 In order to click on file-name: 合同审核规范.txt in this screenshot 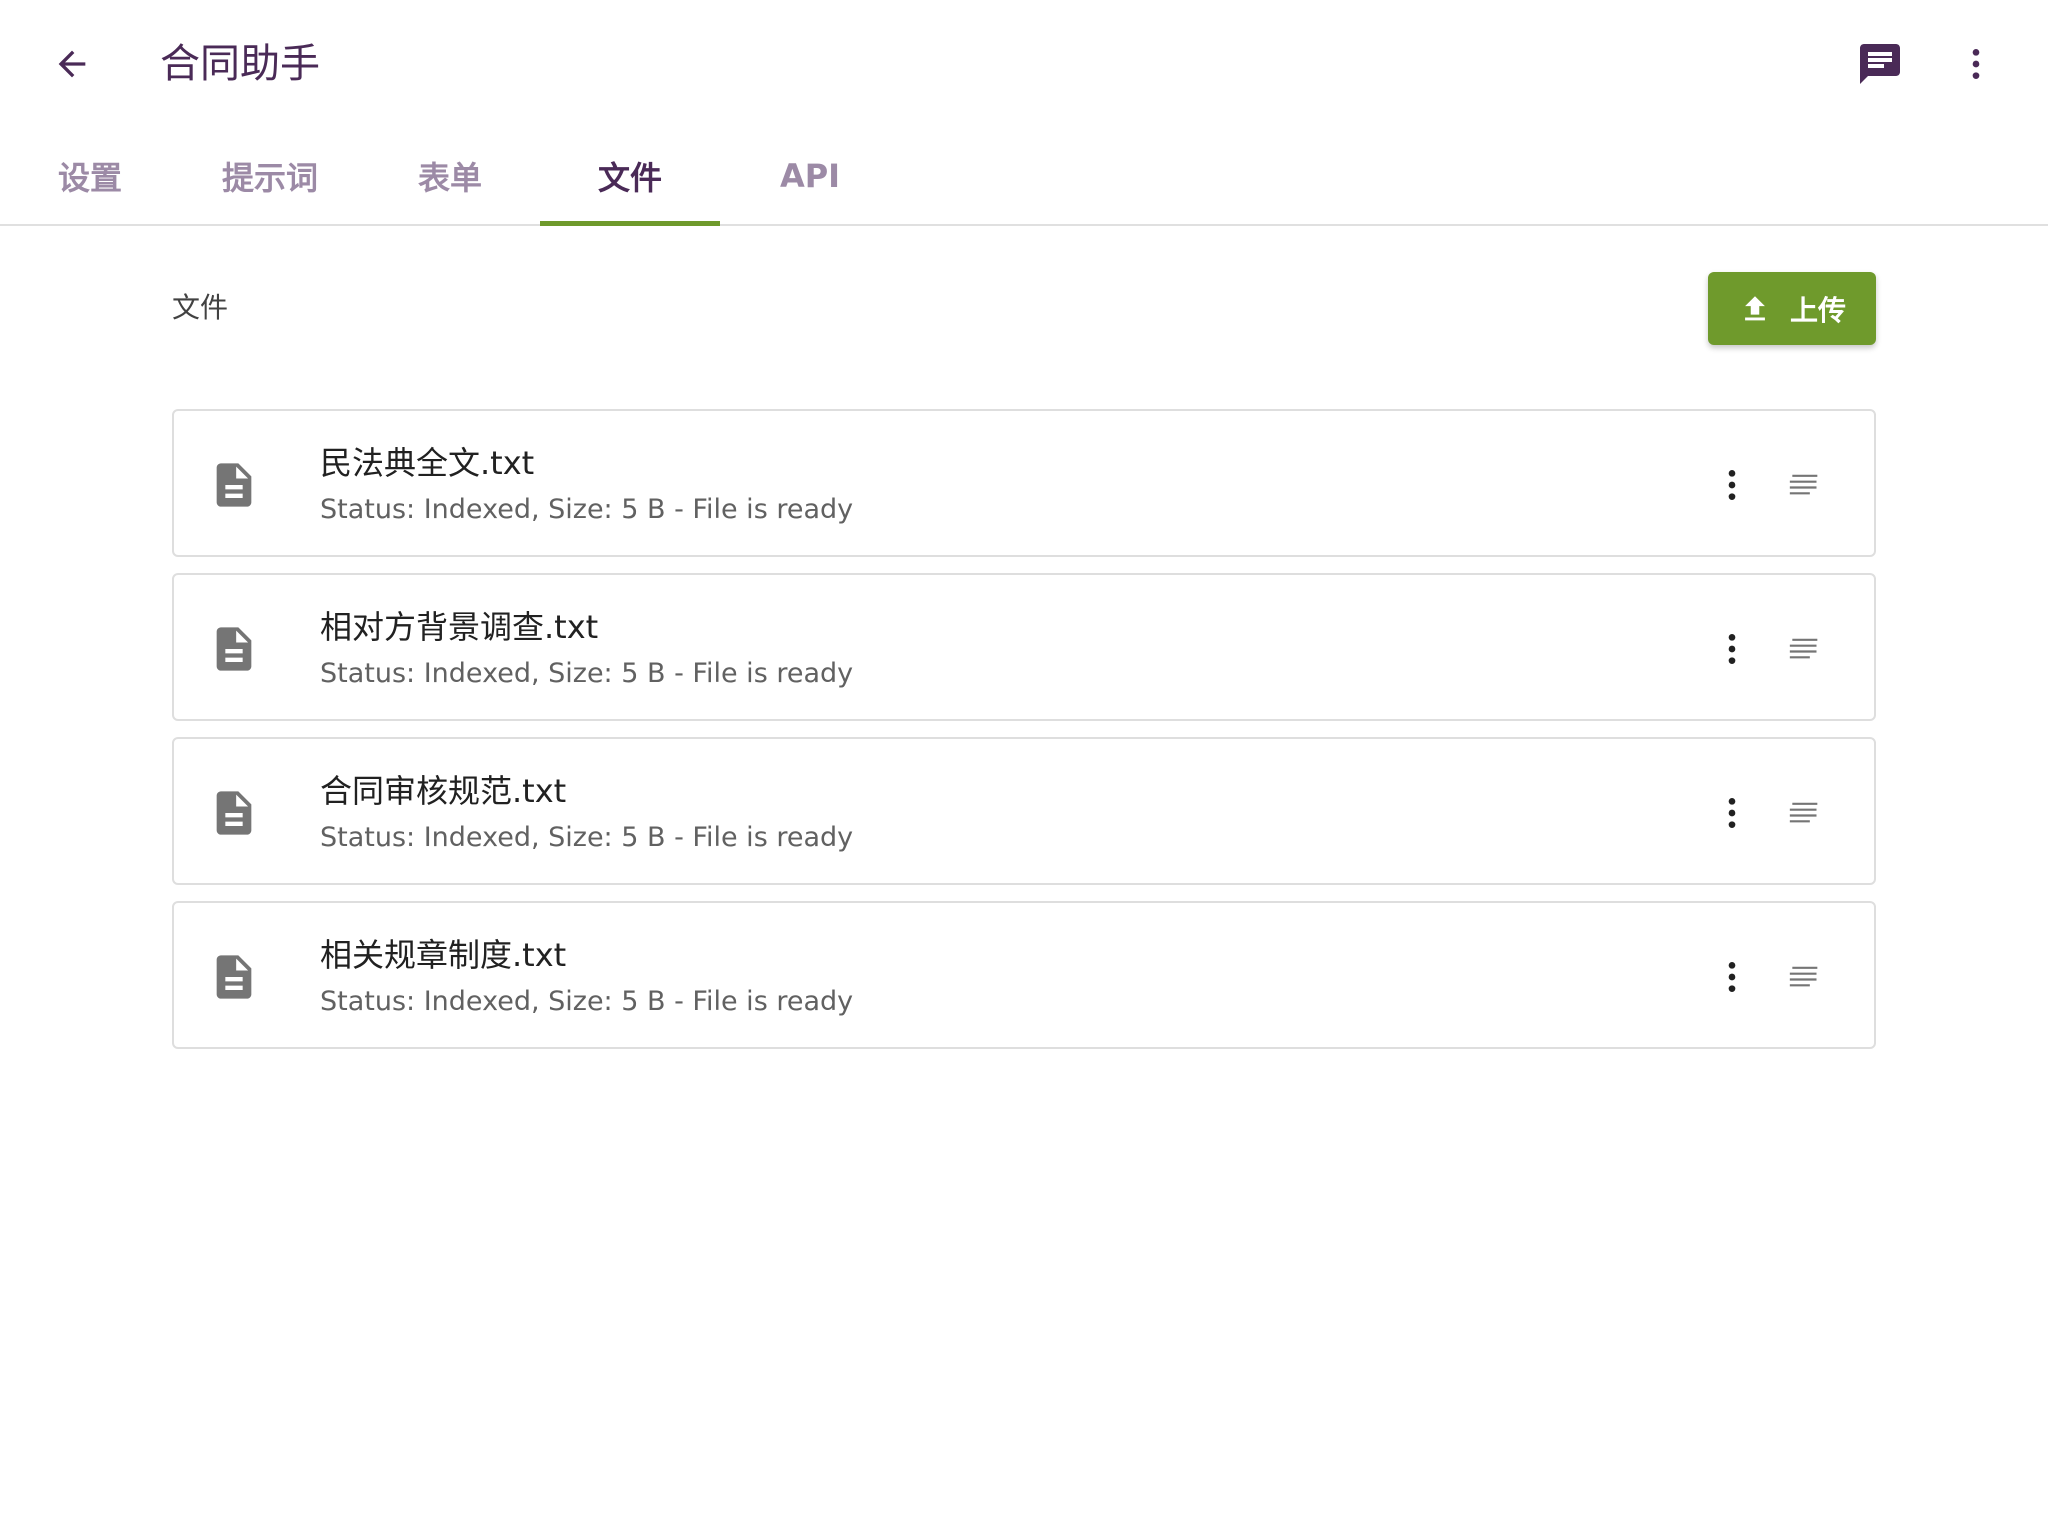, I will do `click(443, 791)`.